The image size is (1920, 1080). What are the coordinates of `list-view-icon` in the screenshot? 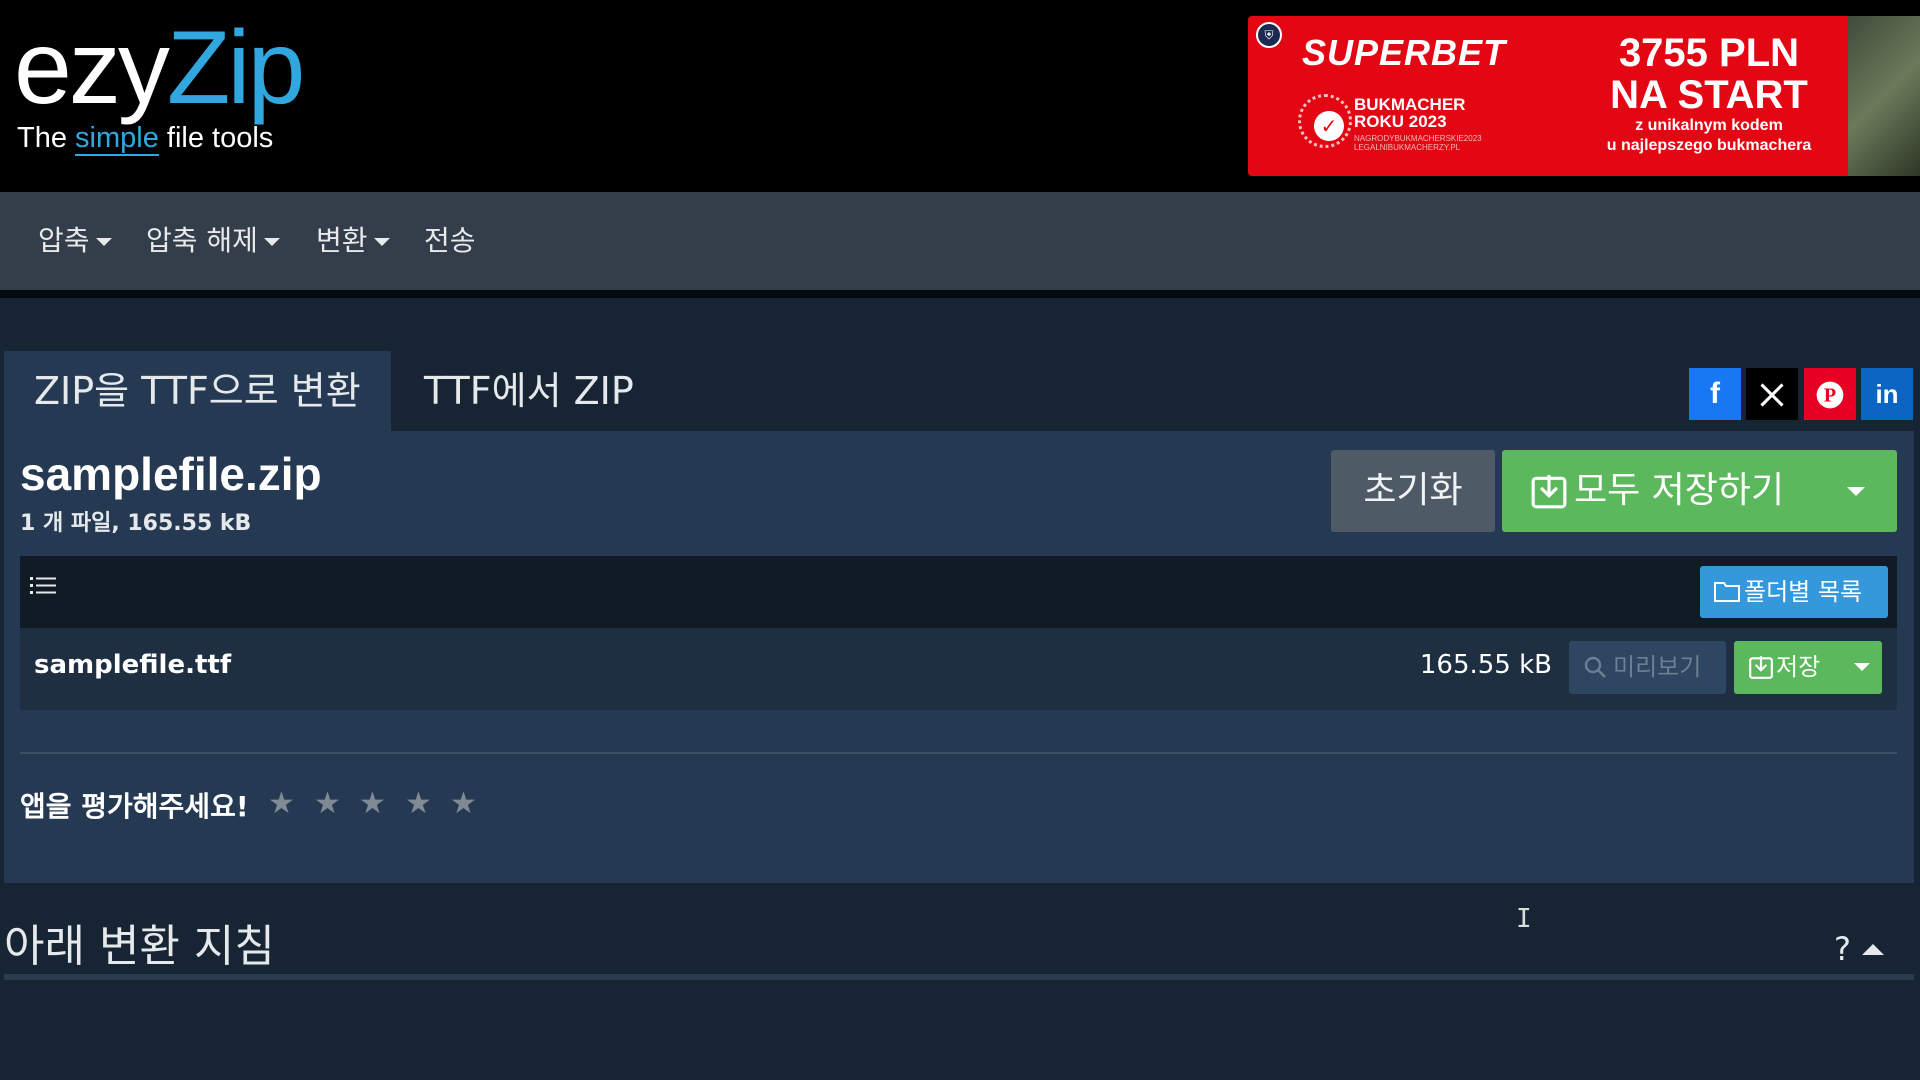 It's located at (43, 586).